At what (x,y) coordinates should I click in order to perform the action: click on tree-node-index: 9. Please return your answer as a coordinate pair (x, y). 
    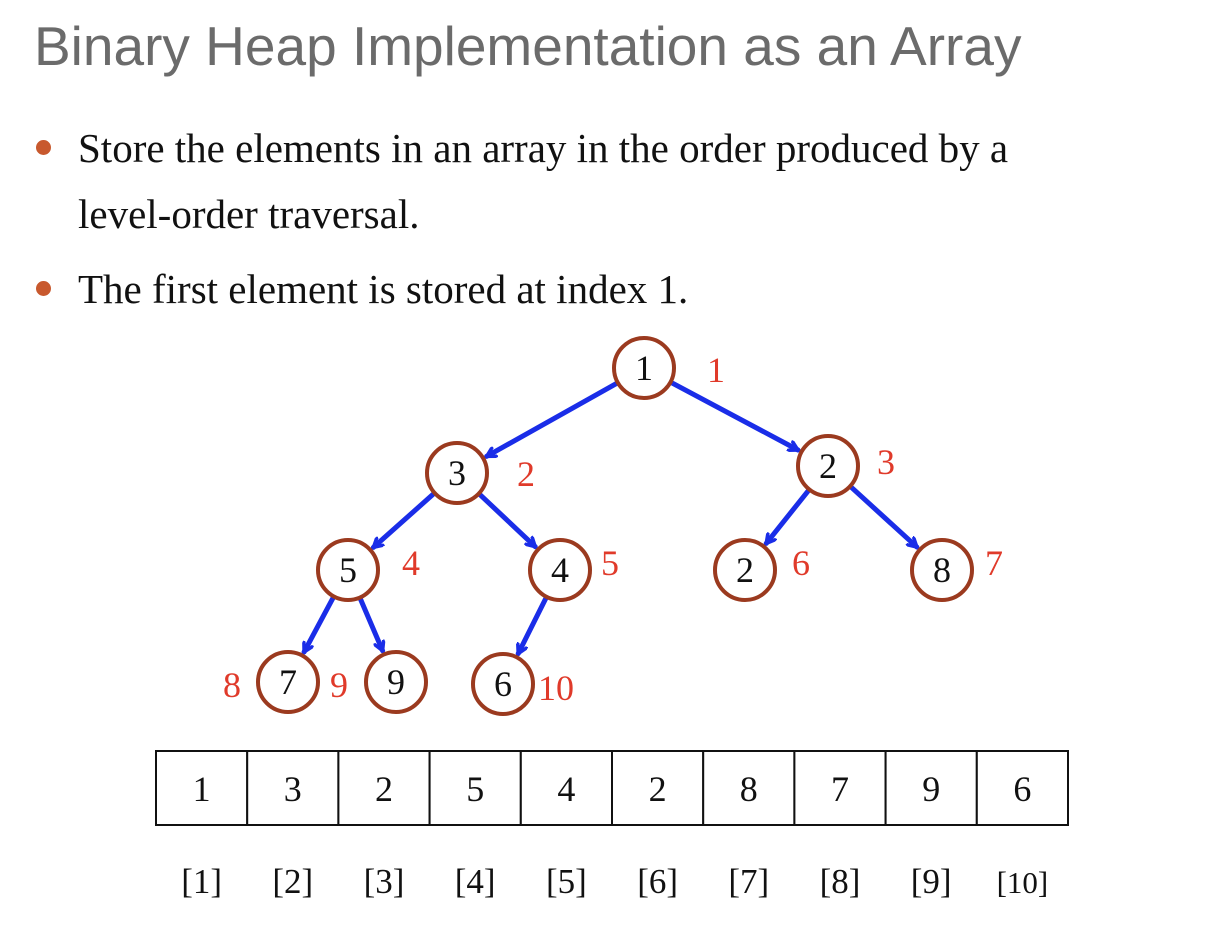
    Looking at the image, I should click on (339, 685).